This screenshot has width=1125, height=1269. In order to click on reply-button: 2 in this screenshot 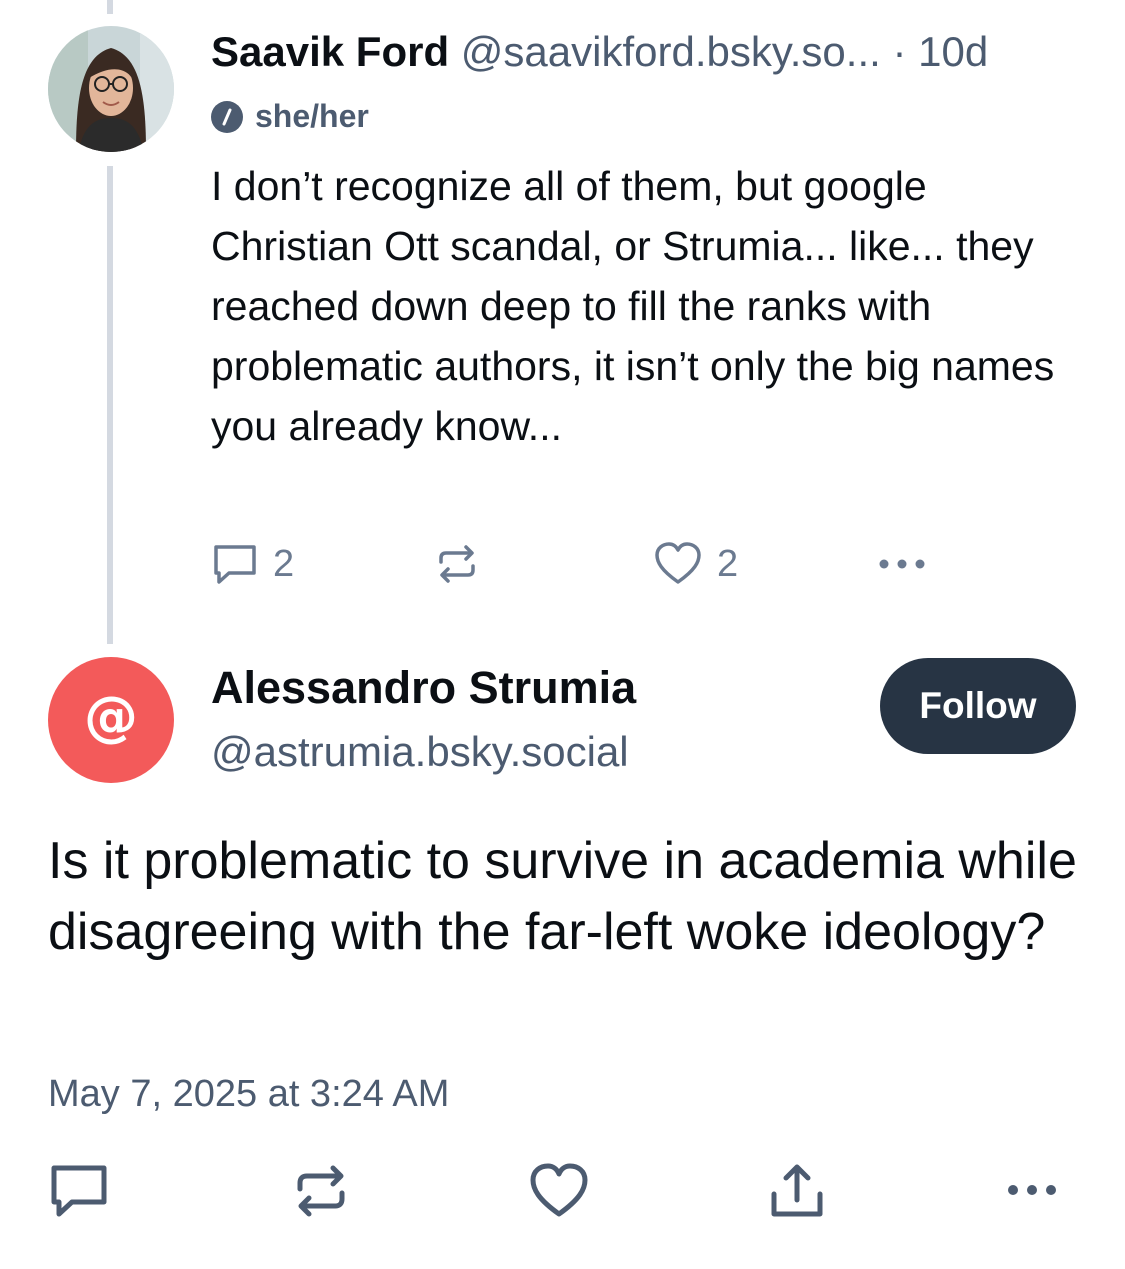, I will do `click(252, 564)`.